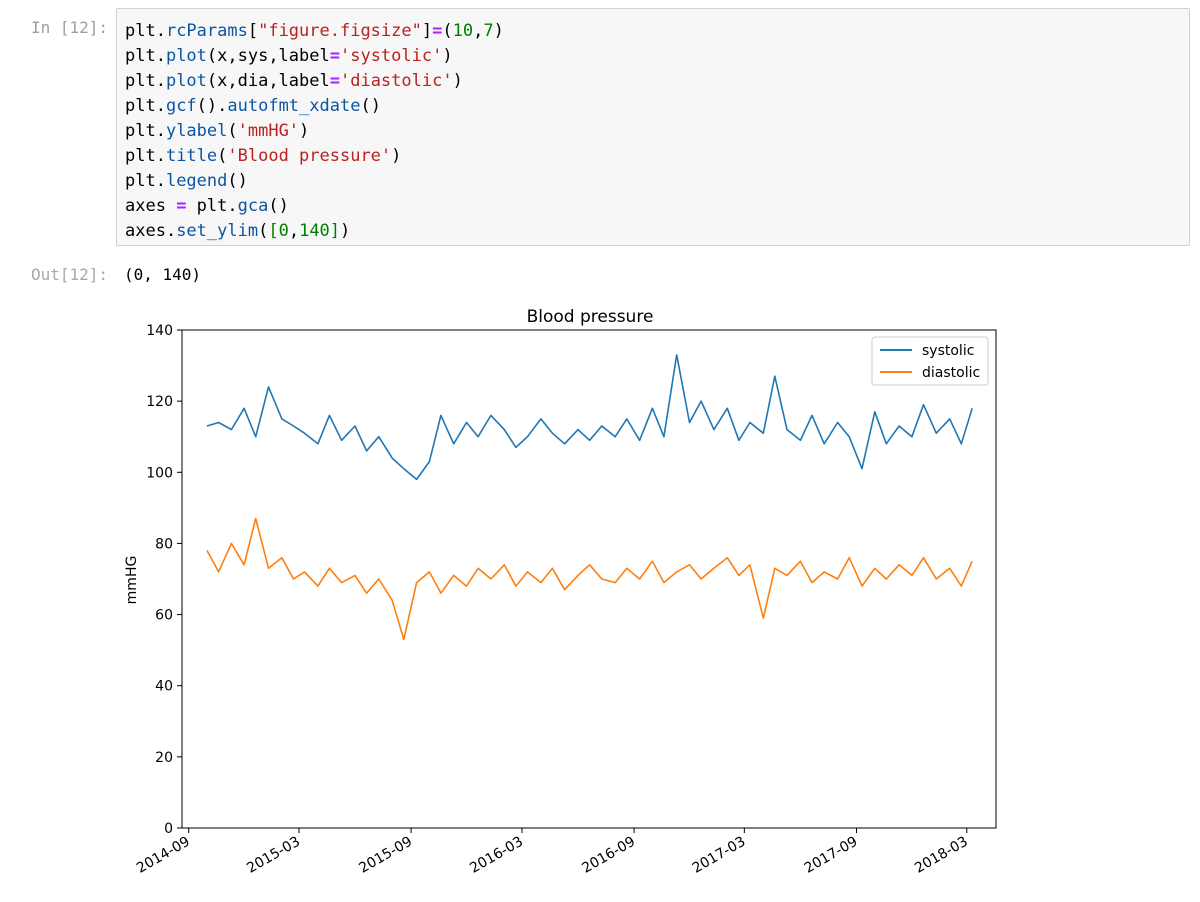  Describe the element at coordinates (948, 351) in the screenshot. I see `legend-label-systolic: systolic` at that location.